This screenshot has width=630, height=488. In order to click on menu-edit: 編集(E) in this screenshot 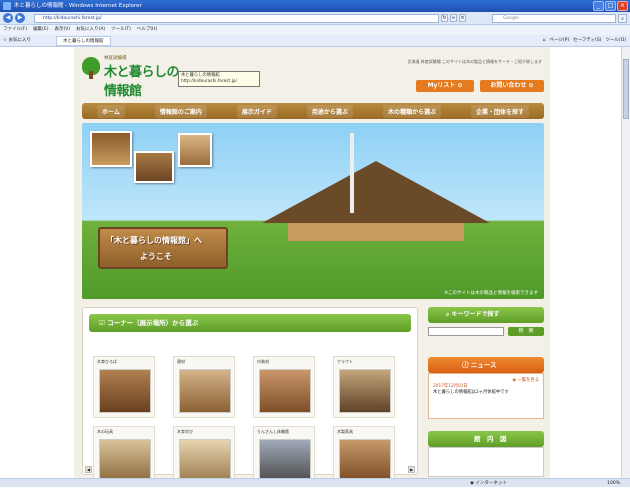, I will do `click(40, 30)`.